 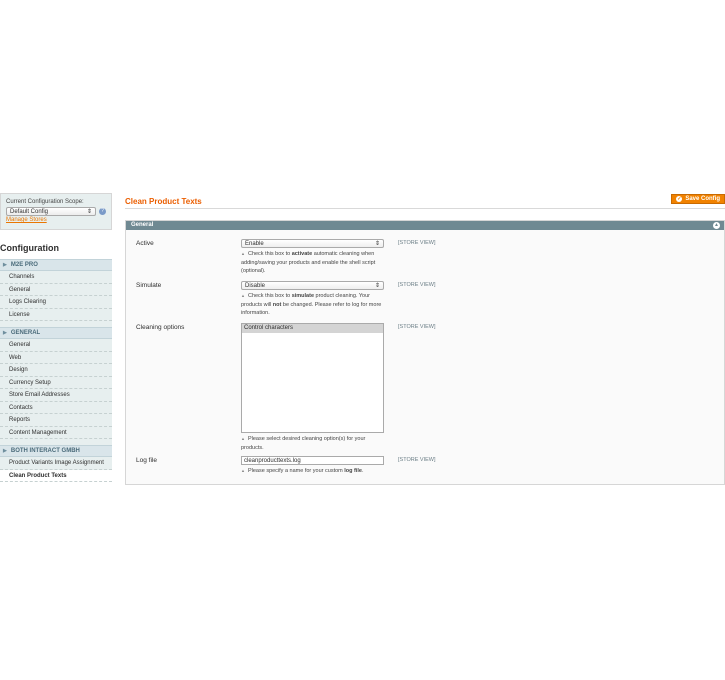 What do you see at coordinates (302, 254) in the screenshot?
I see `note-bold-text: activate` at bounding box center [302, 254].